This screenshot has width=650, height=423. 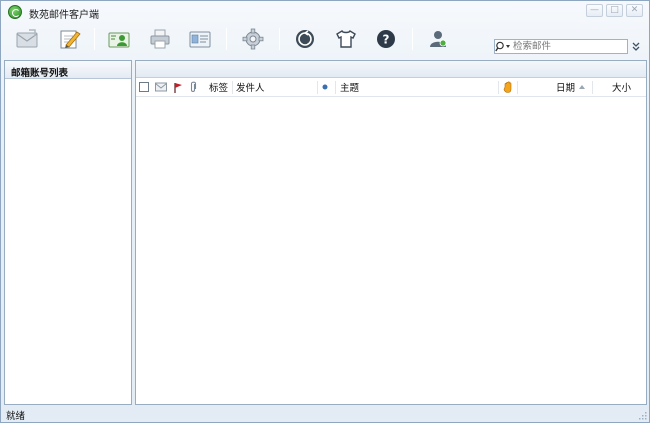 What do you see at coordinates (594, 10) in the screenshot?
I see `minimize-button: —` at bounding box center [594, 10].